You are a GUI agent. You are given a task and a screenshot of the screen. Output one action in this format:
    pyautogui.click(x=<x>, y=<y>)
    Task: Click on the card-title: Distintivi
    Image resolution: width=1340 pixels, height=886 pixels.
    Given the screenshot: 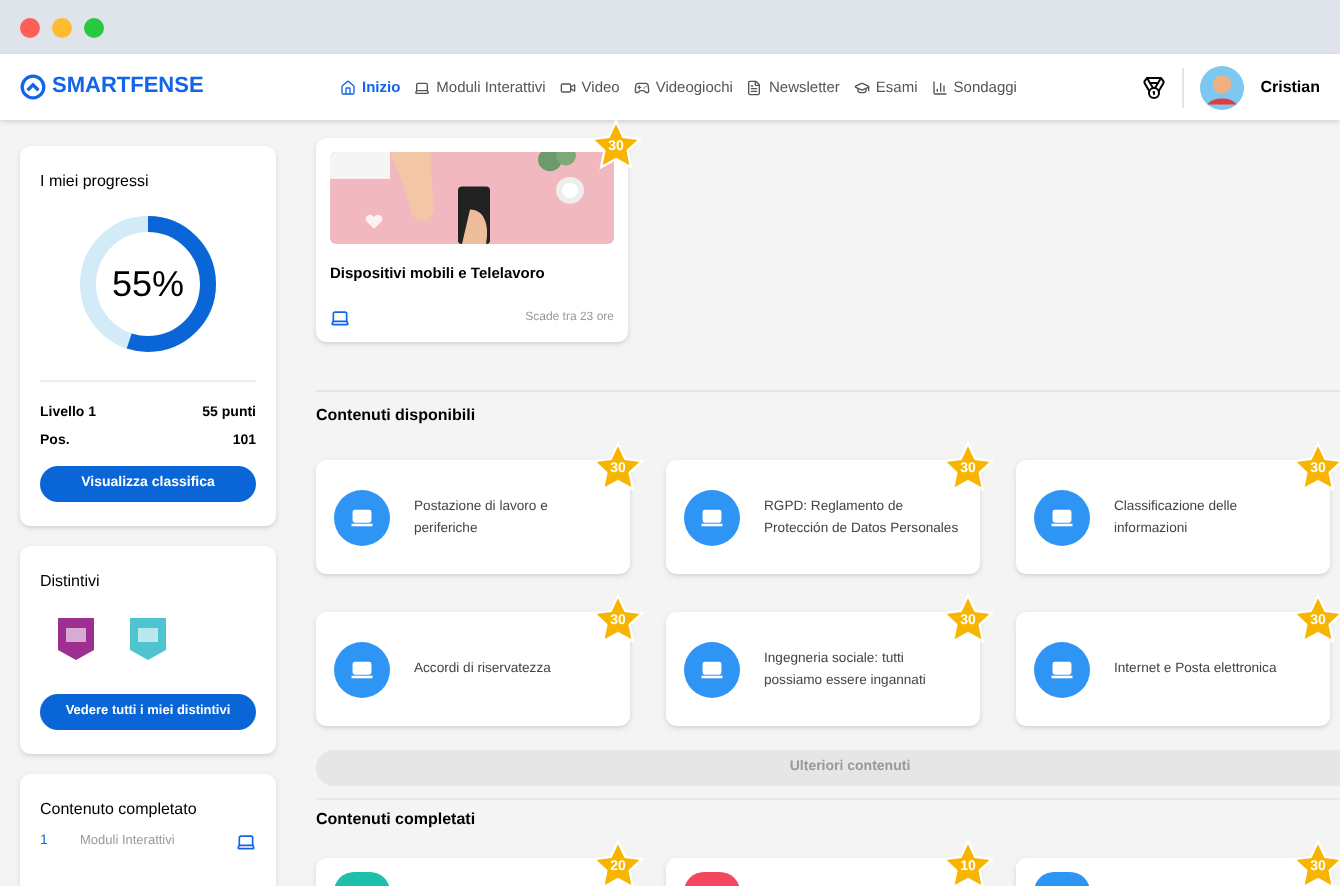 What is the action you would take?
    pyautogui.click(x=71, y=582)
    